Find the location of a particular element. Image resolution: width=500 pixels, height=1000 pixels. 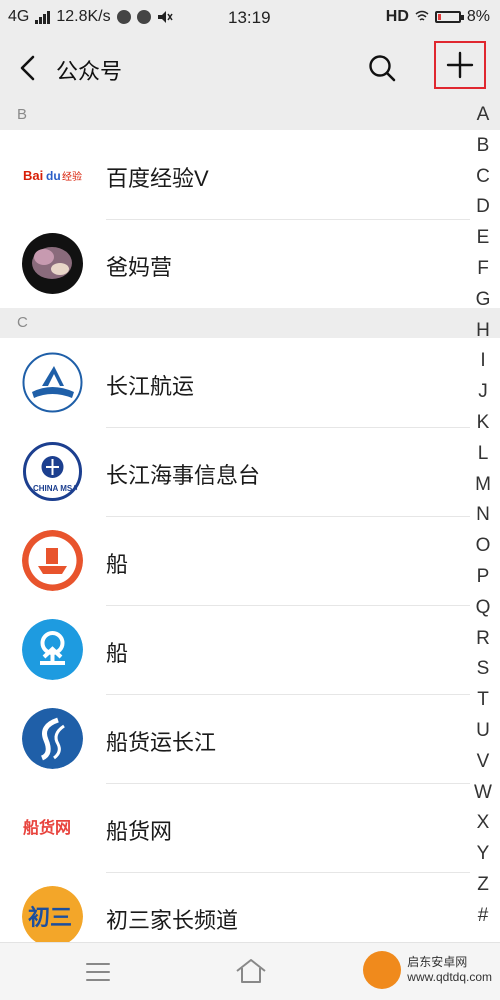

index-letter: # is located at coordinates (483, 916).